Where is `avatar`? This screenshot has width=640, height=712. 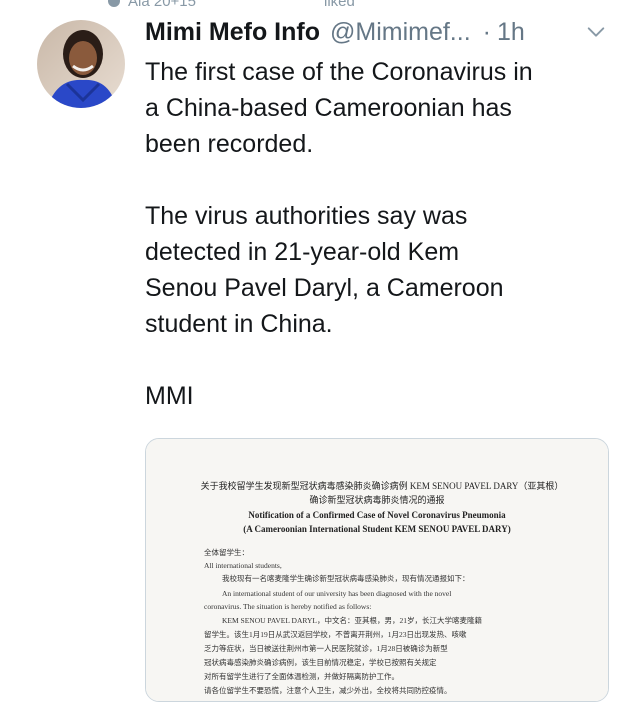
avatar is located at coordinates (81, 64).